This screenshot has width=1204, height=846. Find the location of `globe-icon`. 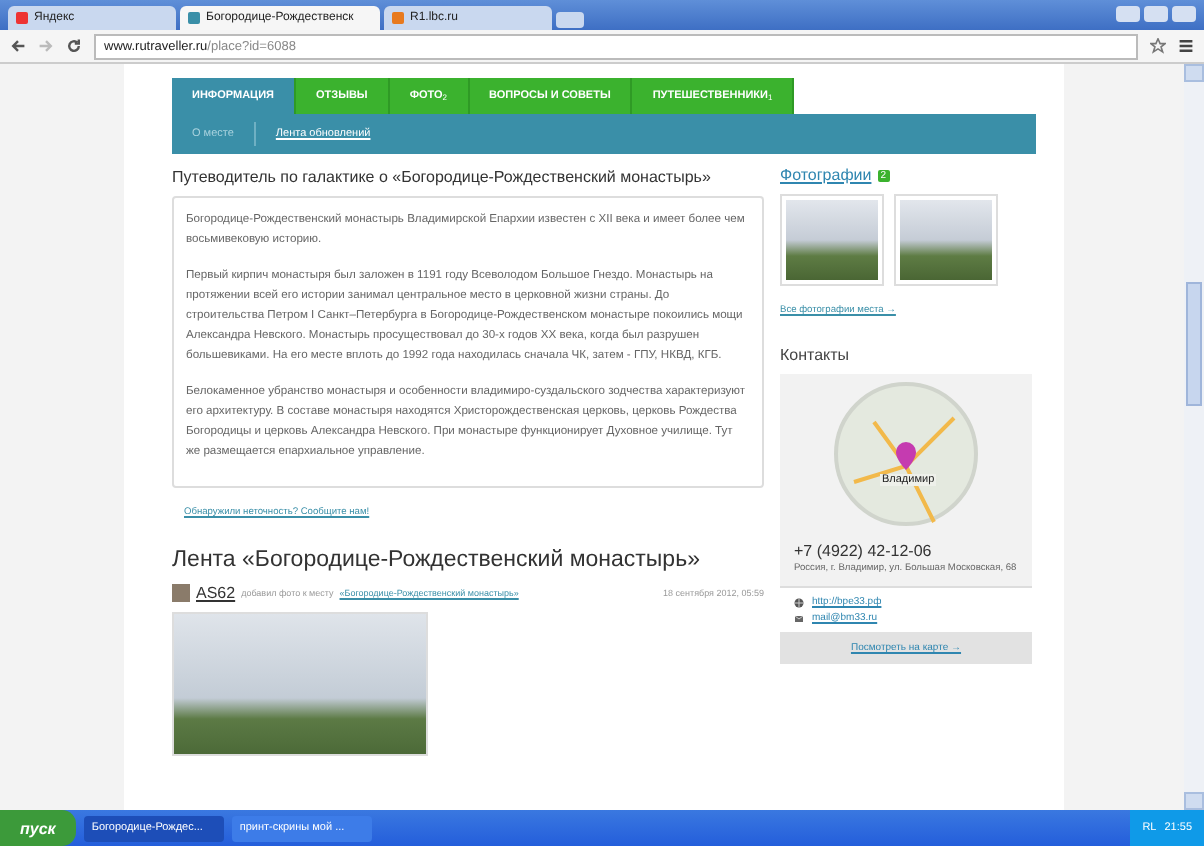

globe-icon is located at coordinates (799, 602).